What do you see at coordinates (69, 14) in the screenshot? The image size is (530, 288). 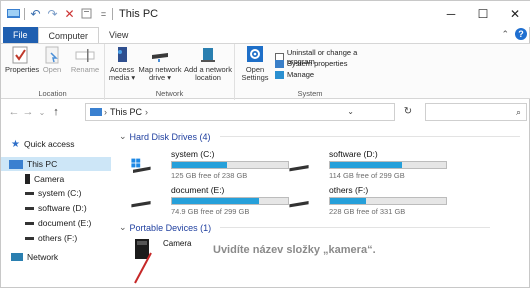 I see `delete-icon: ✕` at bounding box center [69, 14].